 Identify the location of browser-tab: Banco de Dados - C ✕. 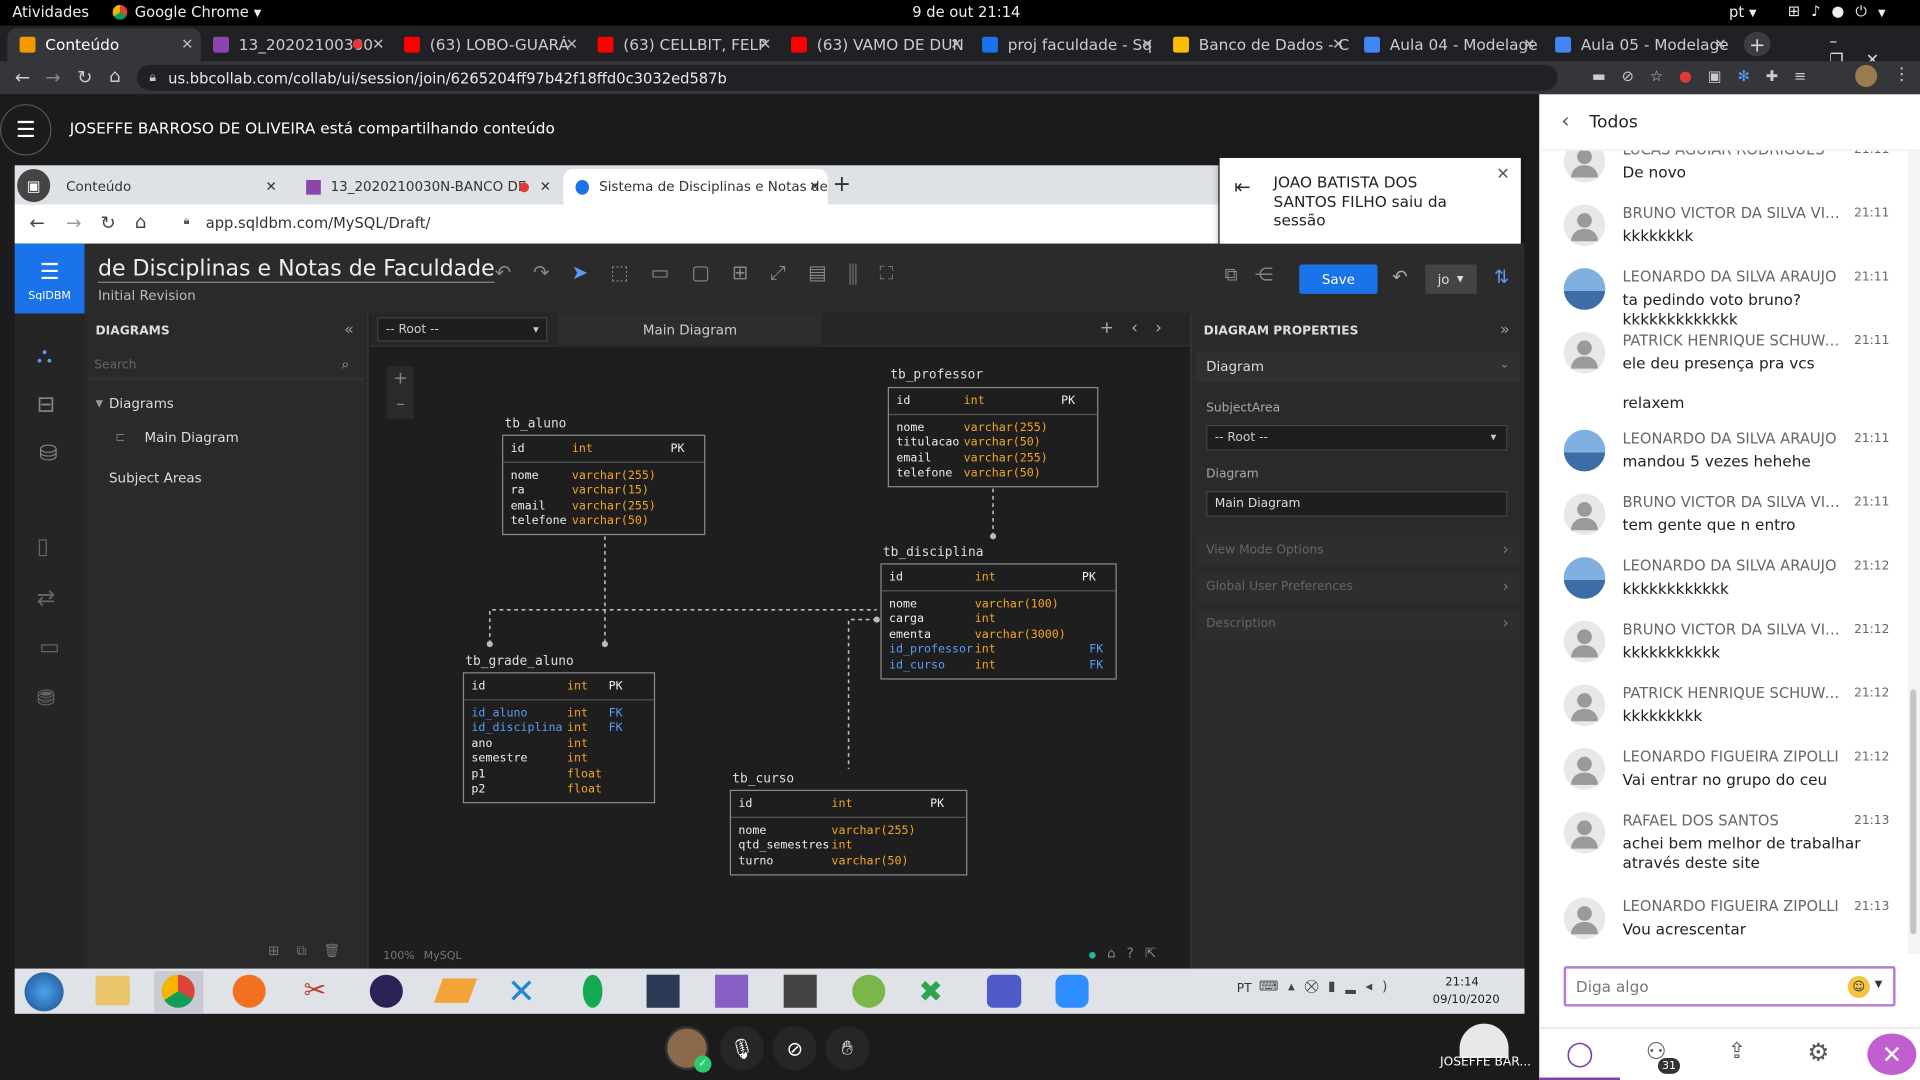
(1256, 44).